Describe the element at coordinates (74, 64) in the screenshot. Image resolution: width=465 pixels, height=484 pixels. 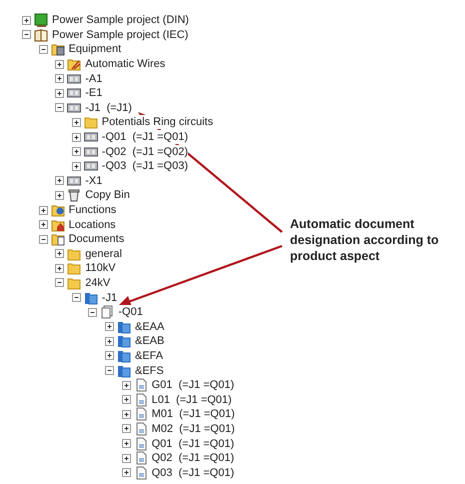
I see `wires-folder-icon` at that location.